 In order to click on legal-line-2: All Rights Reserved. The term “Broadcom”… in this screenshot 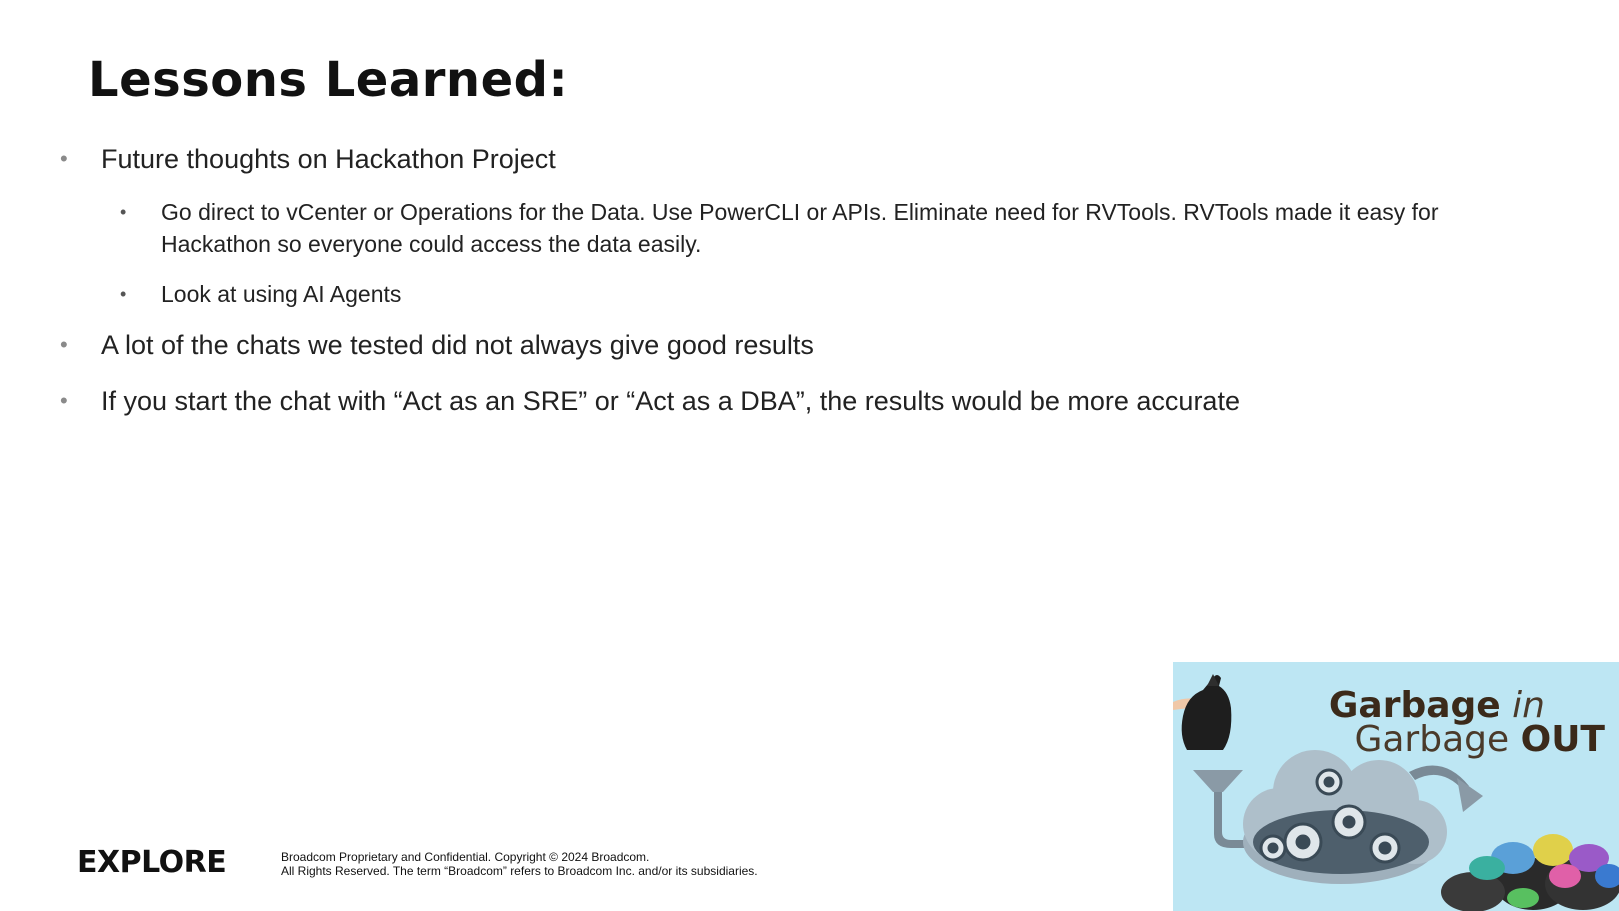, I will do `click(519, 871)`.